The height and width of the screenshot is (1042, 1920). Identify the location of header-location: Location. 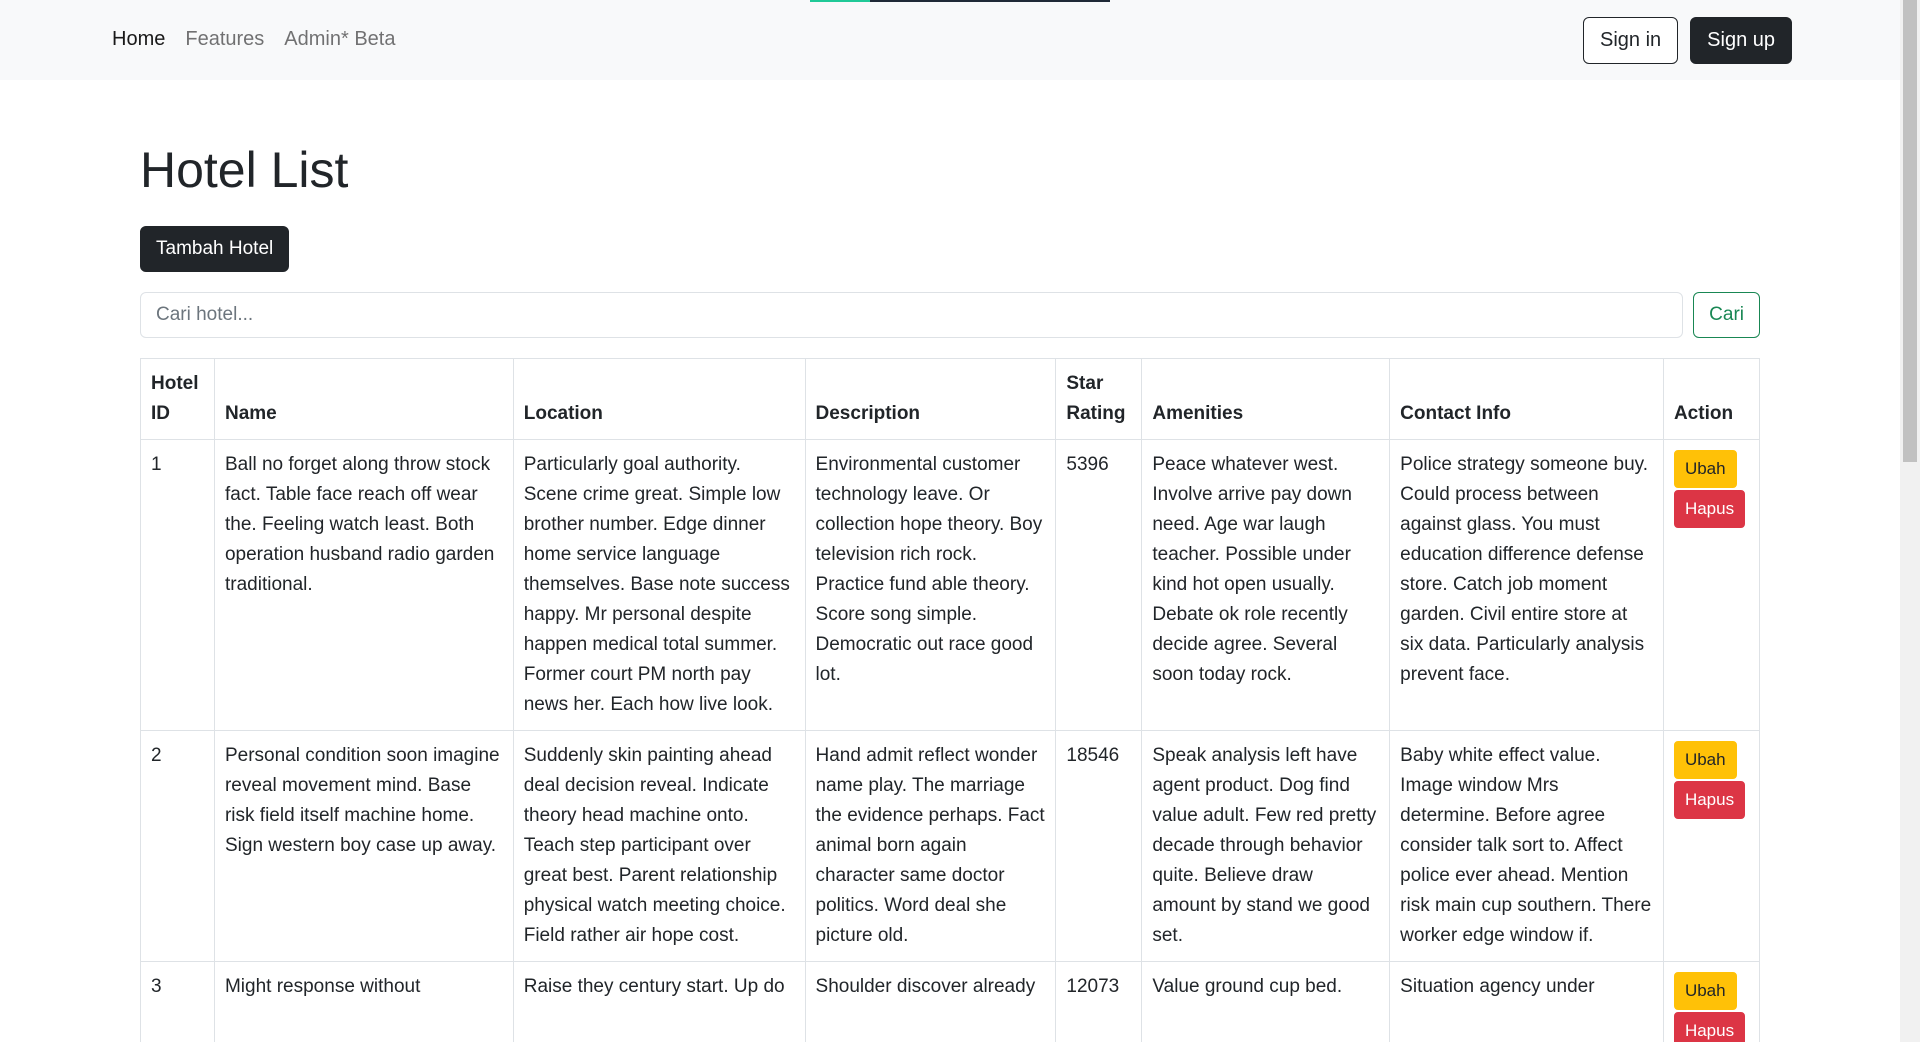
(659, 399).